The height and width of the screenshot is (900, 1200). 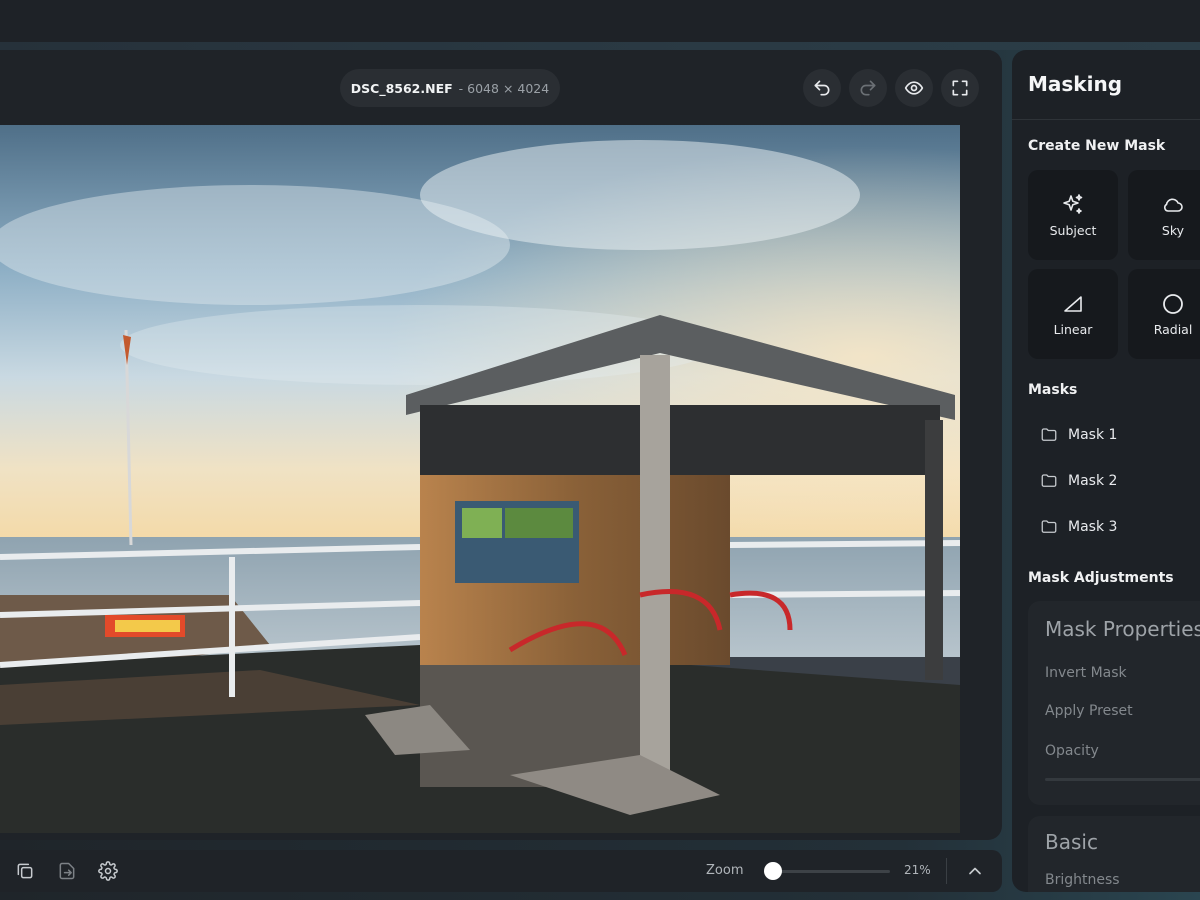 I want to click on topbar-edge, so click(x=600, y=46).